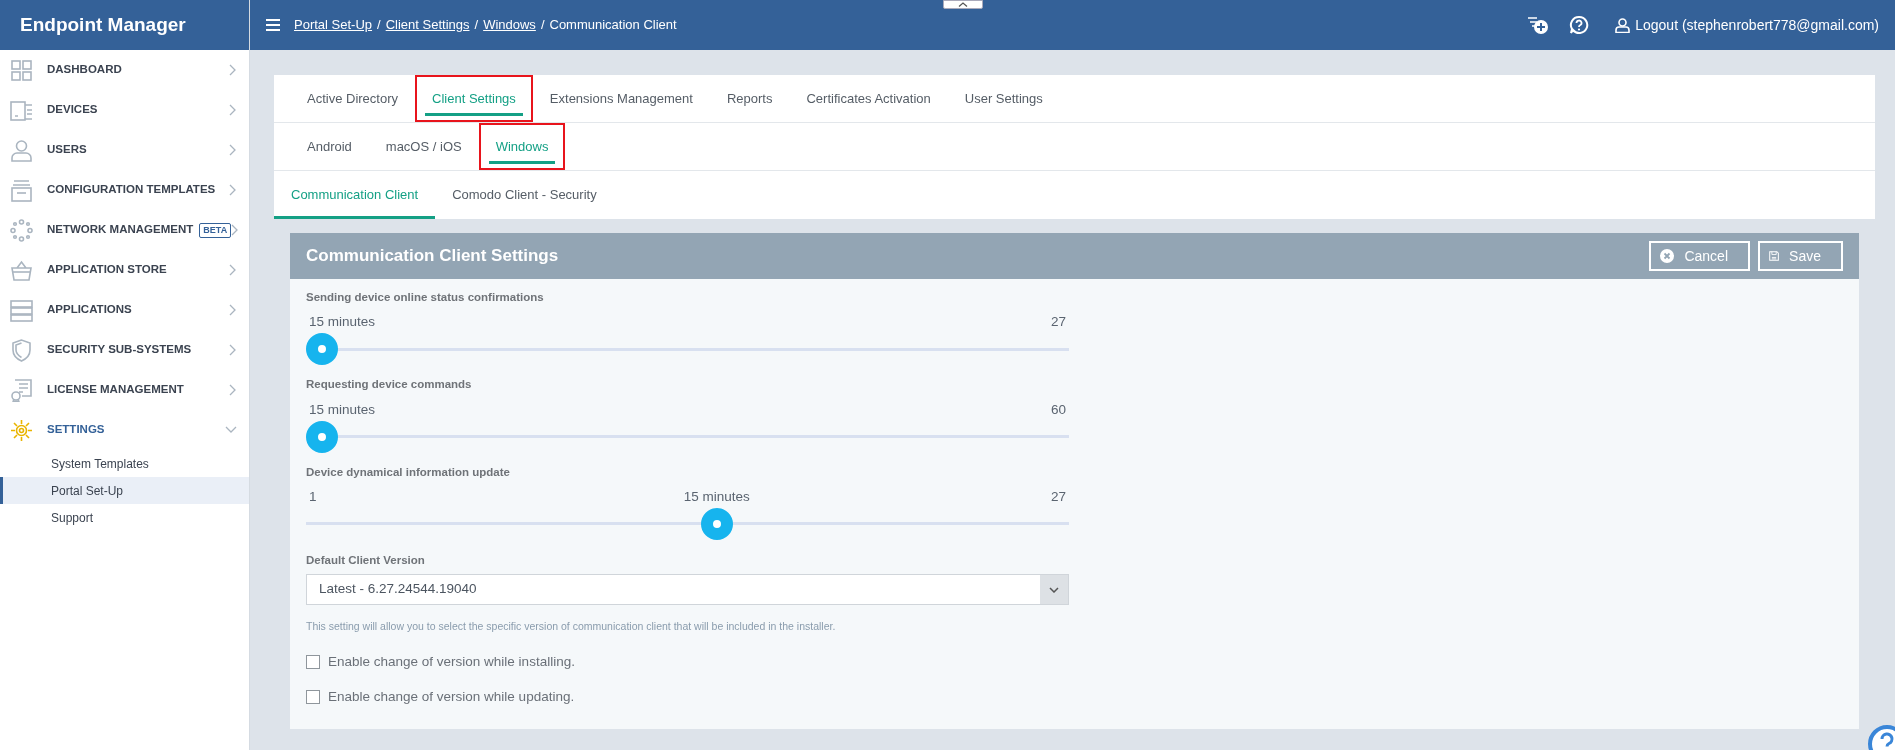  What do you see at coordinates (215, 230) in the screenshot?
I see `beta-badge: BETA` at bounding box center [215, 230].